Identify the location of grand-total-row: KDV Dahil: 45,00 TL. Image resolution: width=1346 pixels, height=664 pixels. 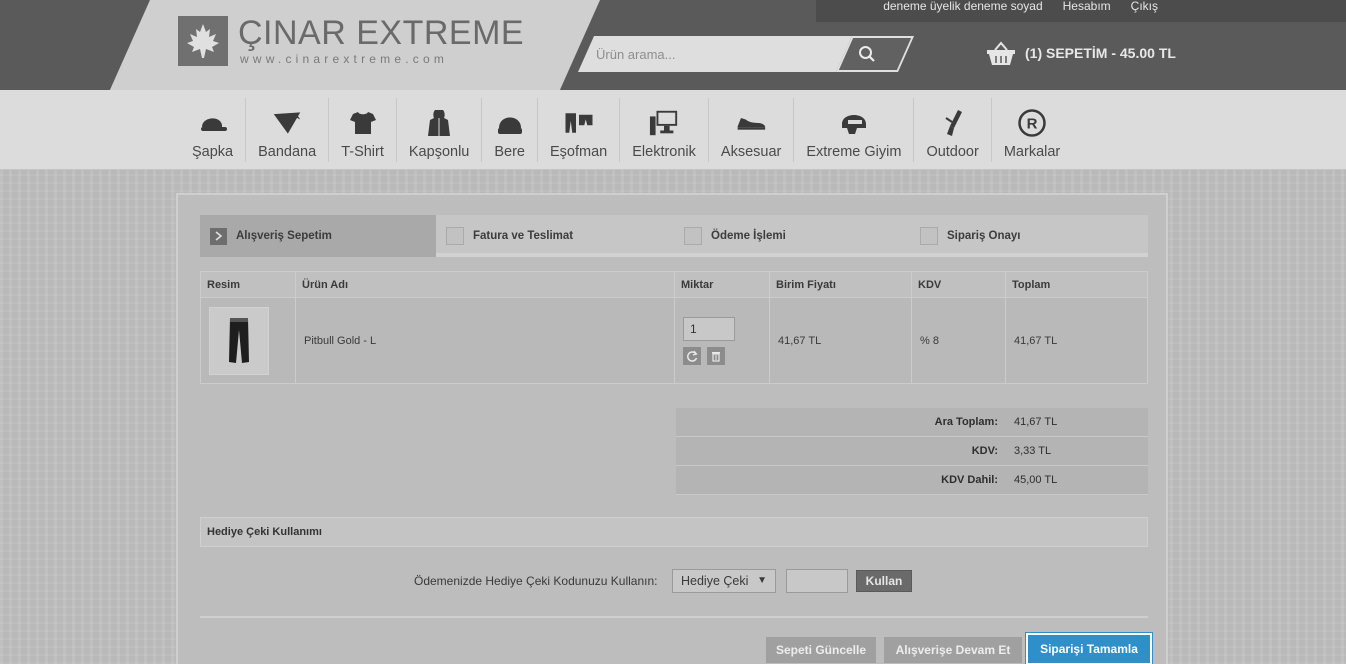
(912, 480).